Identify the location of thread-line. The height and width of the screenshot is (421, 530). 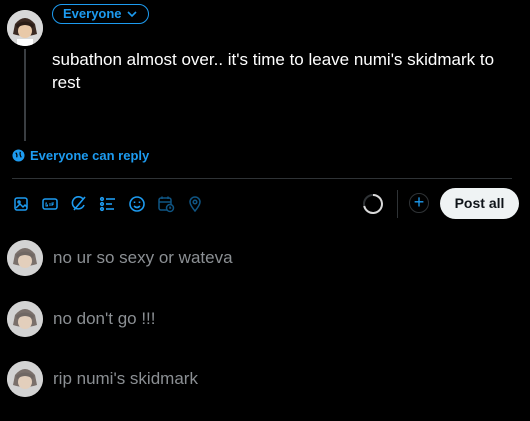
(25, 95).